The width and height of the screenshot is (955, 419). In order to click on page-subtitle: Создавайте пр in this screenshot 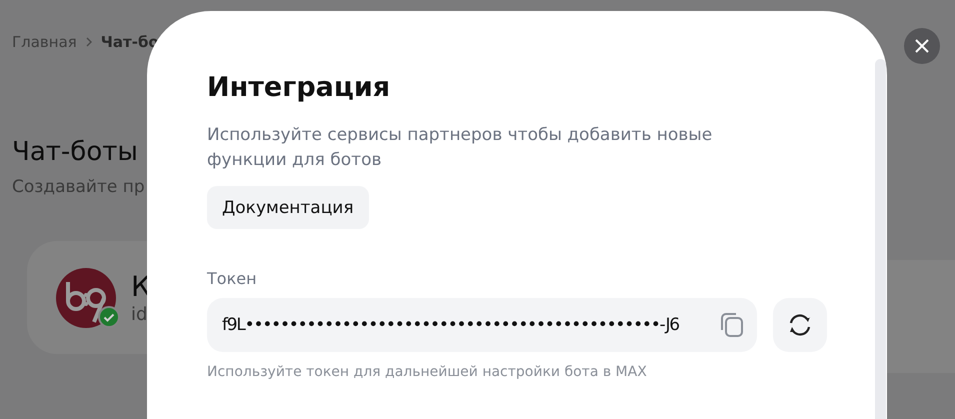, I will do `click(79, 187)`.